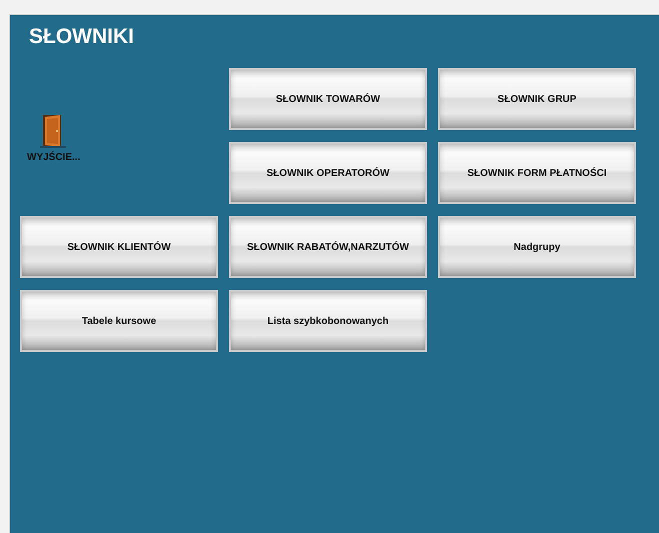 Image resolution: width=659 pixels, height=533 pixels. I want to click on dictionary-button: Tabele kursowe, so click(119, 321).